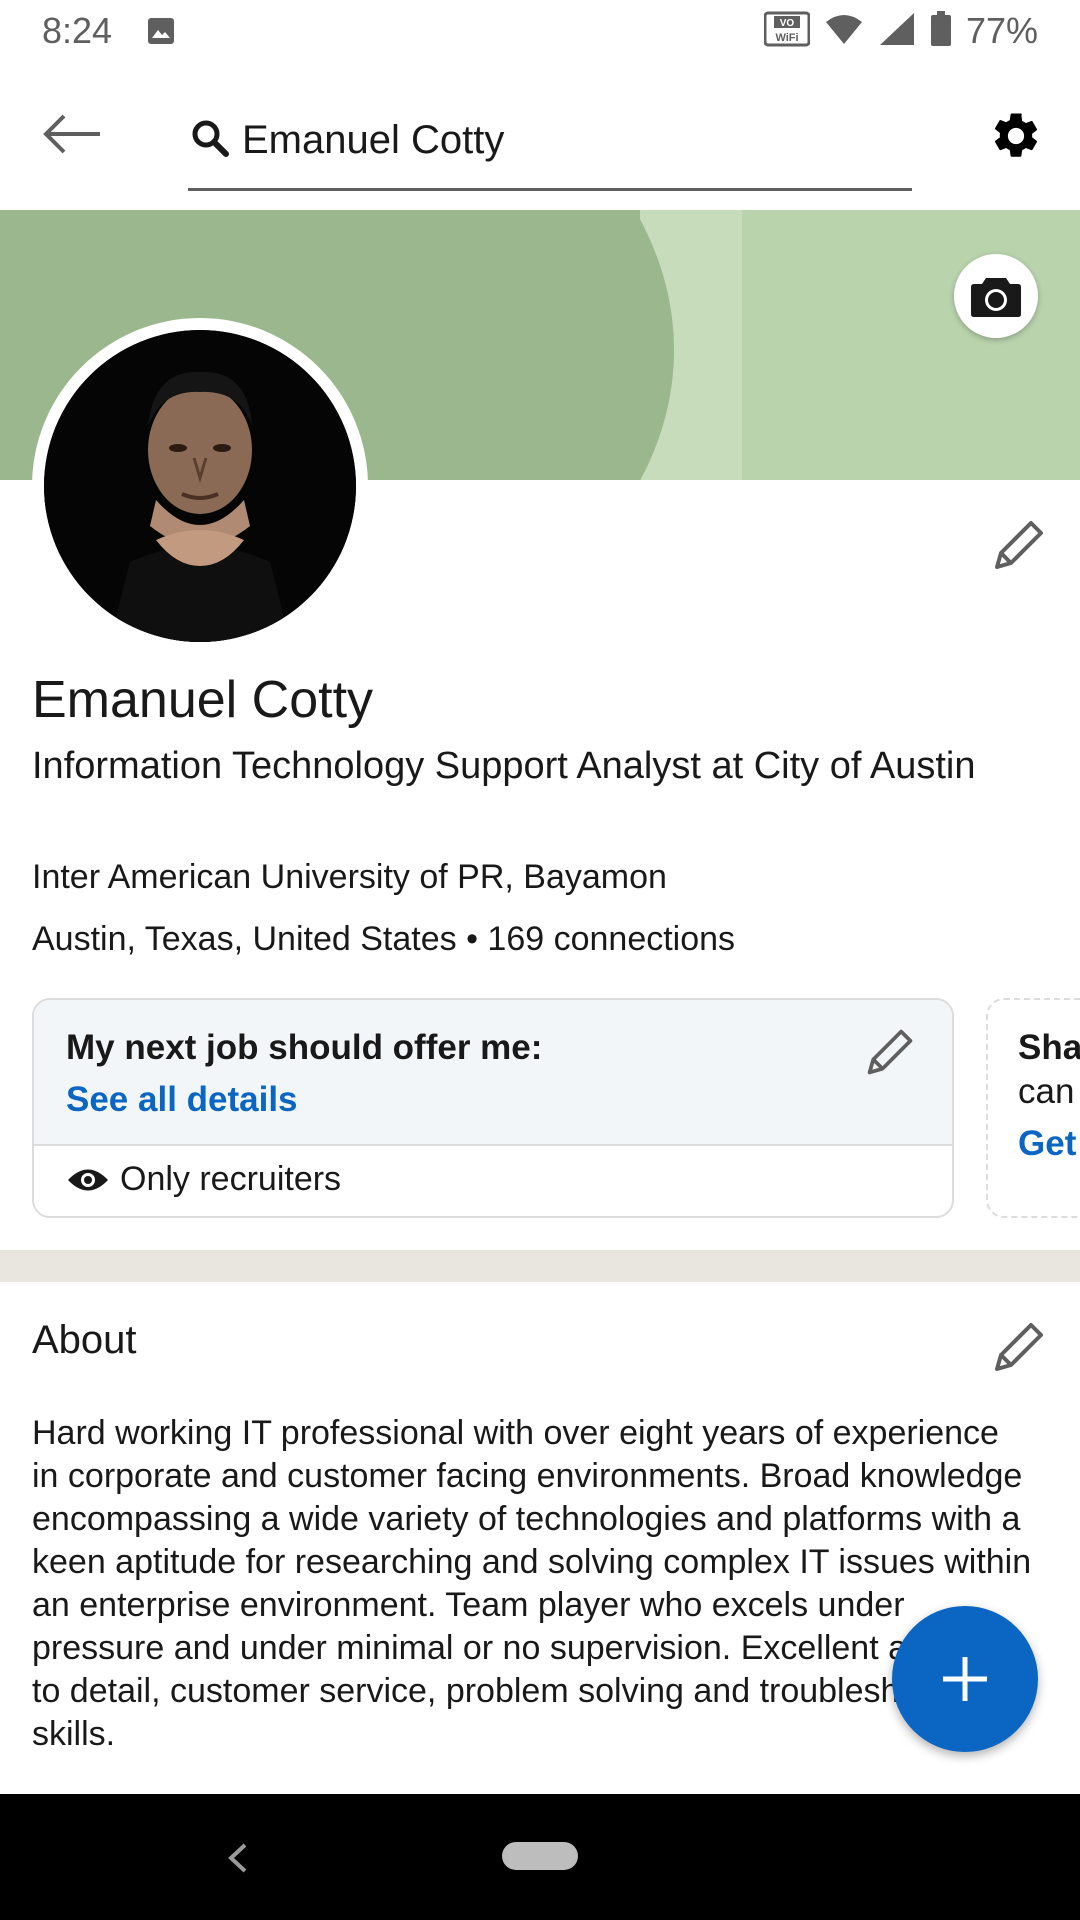 This screenshot has height=1920, width=1080. I want to click on edit-banner-button, so click(996, 296).